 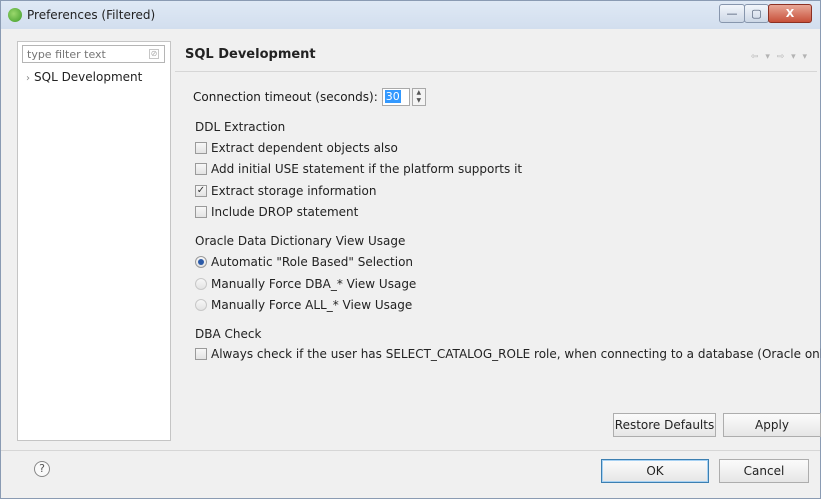 I want to click on timeout-label: Connection timeout (seconds):, so click(x=285, y=97).